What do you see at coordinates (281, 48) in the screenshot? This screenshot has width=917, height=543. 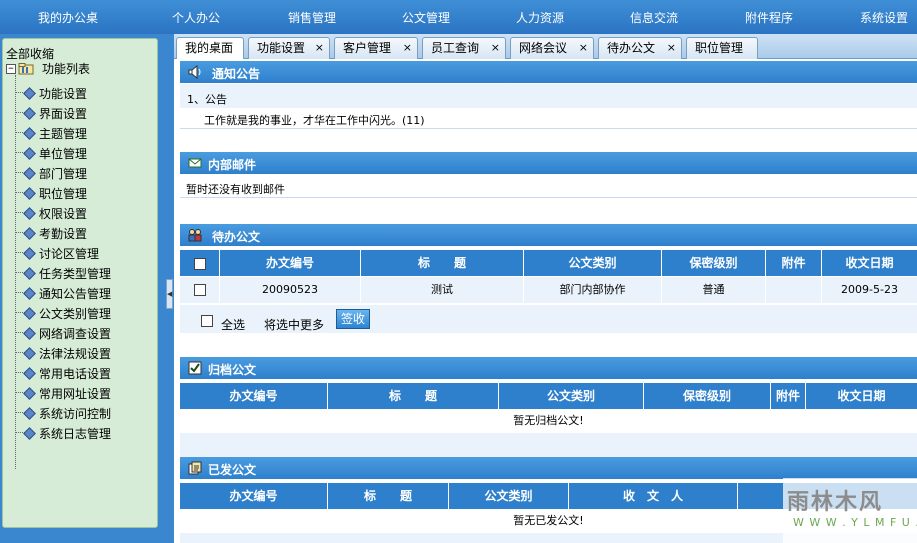 I see `tab-label: 功能设置` at bounding box center [281, 48].